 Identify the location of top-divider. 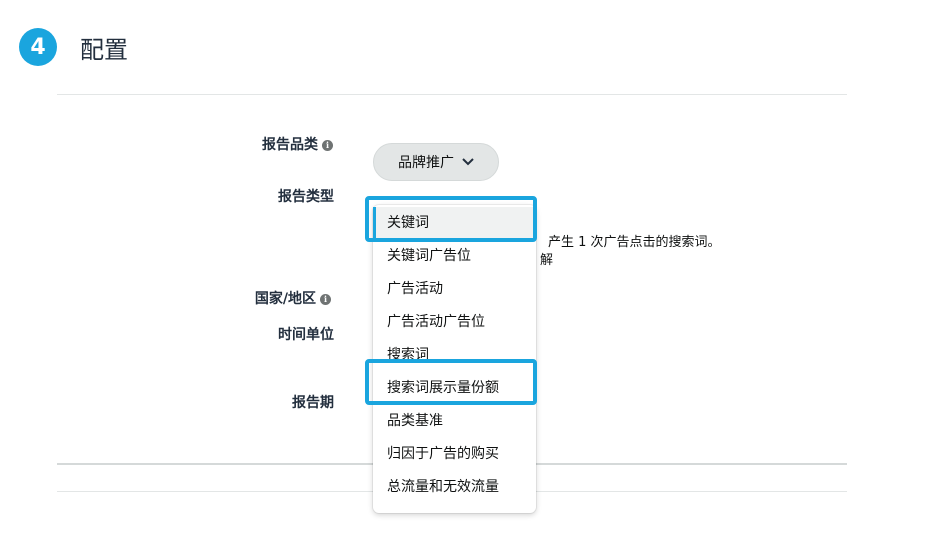
(452, 94).